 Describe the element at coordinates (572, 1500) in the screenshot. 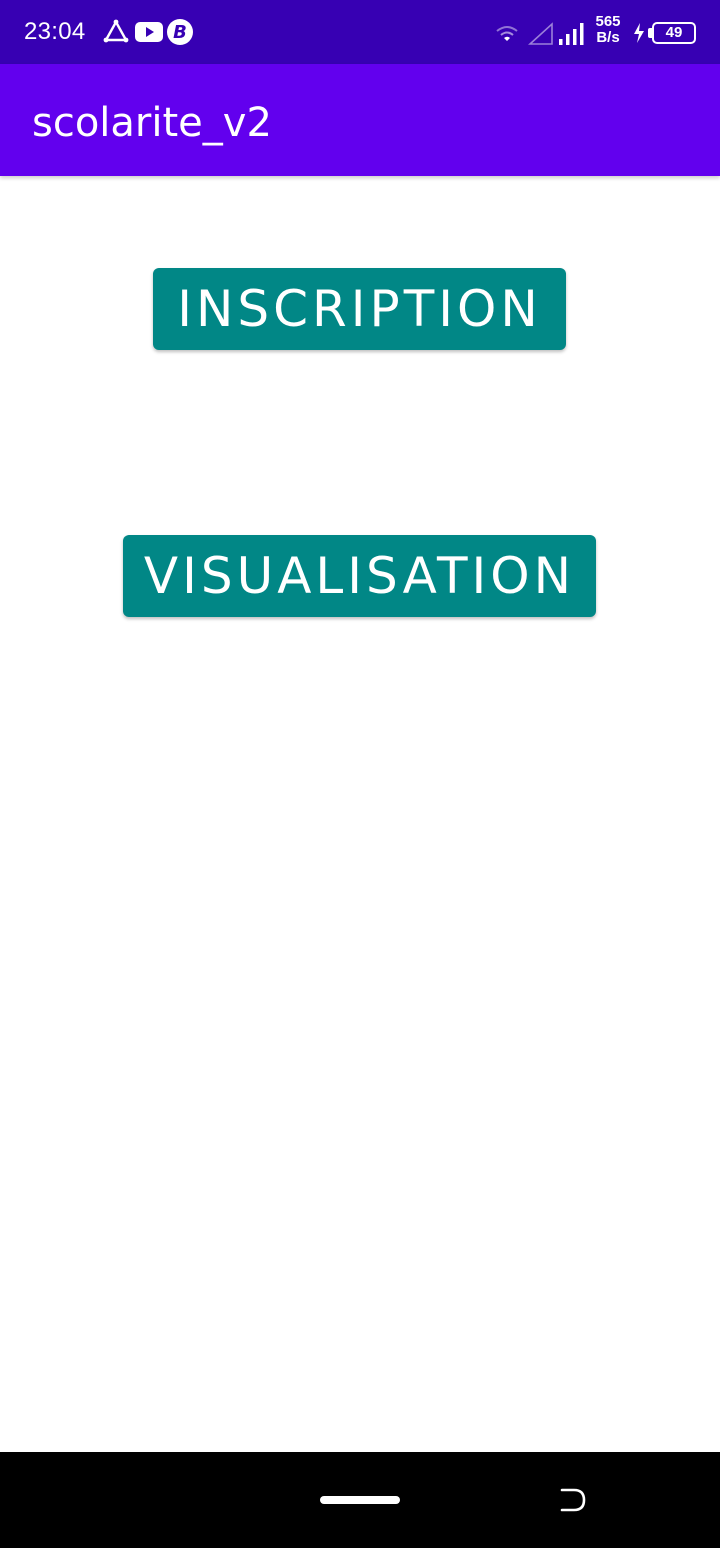

I see `back-icon` at that location.